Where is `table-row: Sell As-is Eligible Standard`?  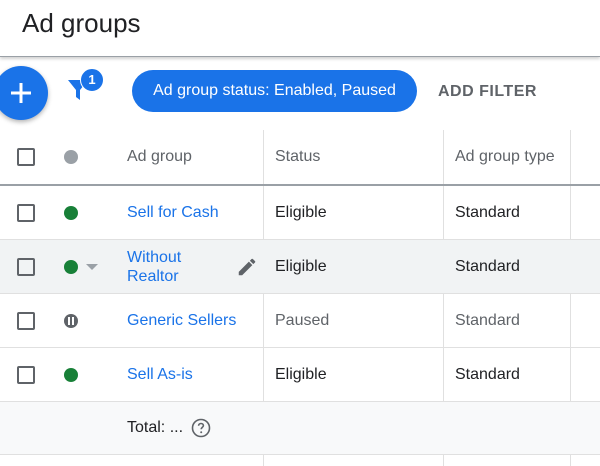 table-row: Sell As-is Eligible Standard is located at coordinates (300, 375).